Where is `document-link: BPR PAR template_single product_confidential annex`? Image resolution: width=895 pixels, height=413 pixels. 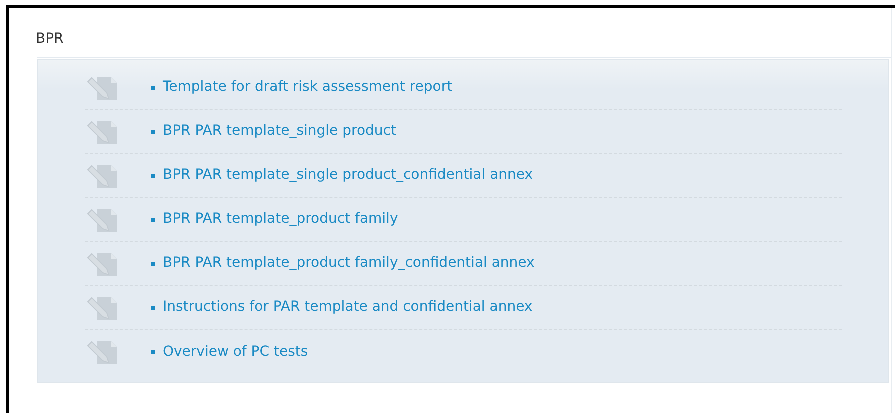
document-link: BPR PAR template_single product_confidential annex is located at coordinates (348, 175).